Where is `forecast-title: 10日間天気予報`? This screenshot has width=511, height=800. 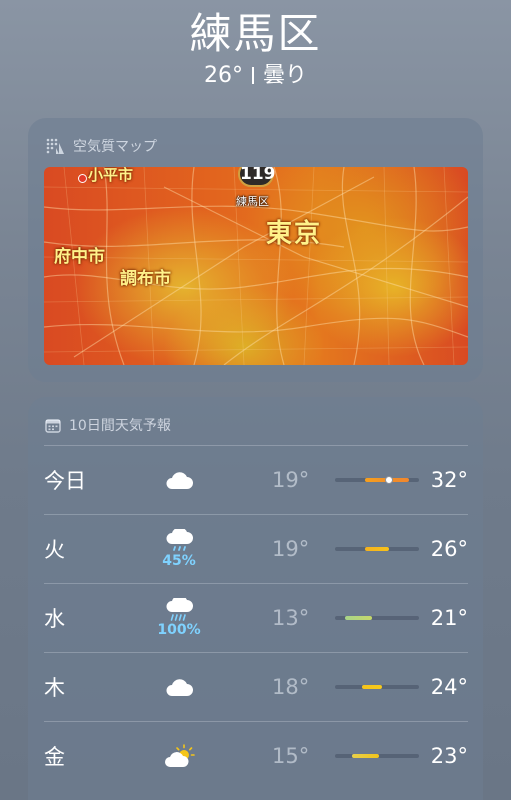 forecast-title: 10日間天気予報 is located at coordinates (120, 426).